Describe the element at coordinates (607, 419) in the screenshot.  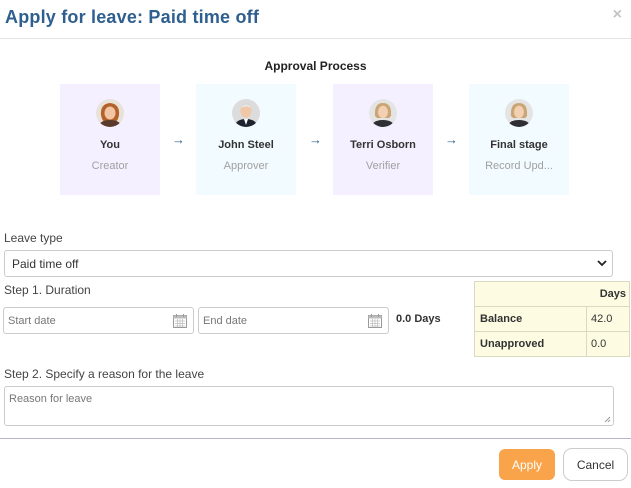
I see `resize-grip-icon` at that location.